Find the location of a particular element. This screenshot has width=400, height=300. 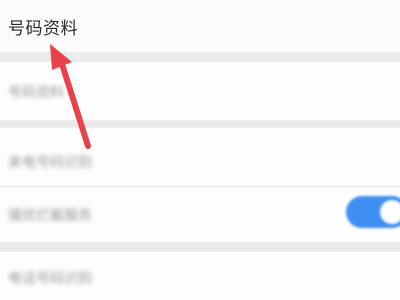

arrow-head is located at coordinates (61, 57).